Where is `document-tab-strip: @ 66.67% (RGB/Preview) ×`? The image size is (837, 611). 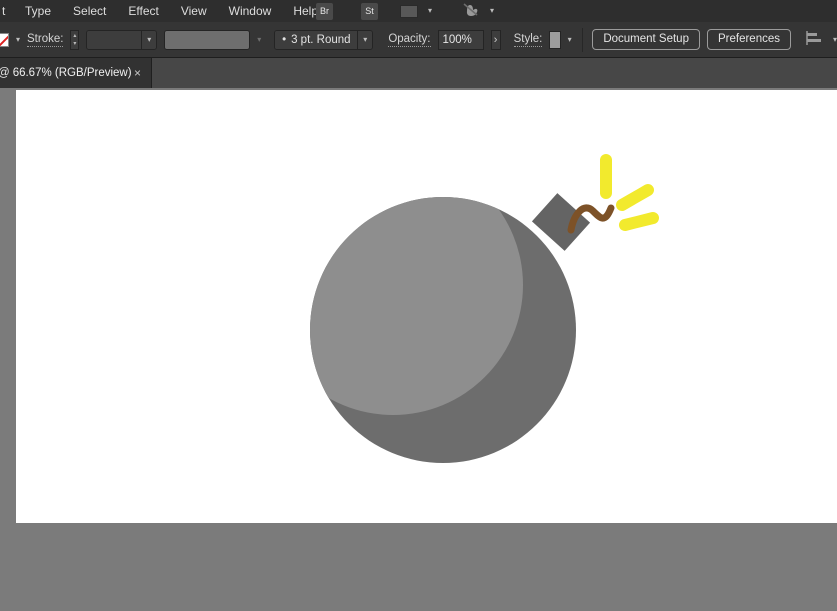 document-tab-strip: @ 66.67% (RGB/Preview) × is located at coordinates (418, 73).